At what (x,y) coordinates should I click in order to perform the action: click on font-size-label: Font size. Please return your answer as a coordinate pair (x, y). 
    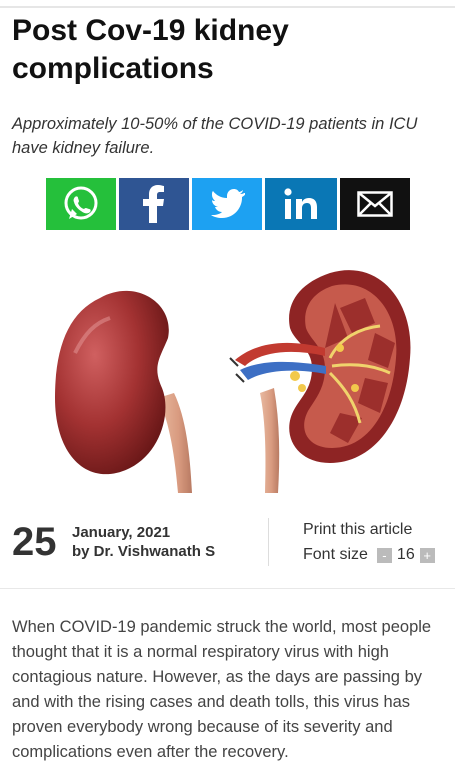
    Looking at the image, I should click on (335, 554).